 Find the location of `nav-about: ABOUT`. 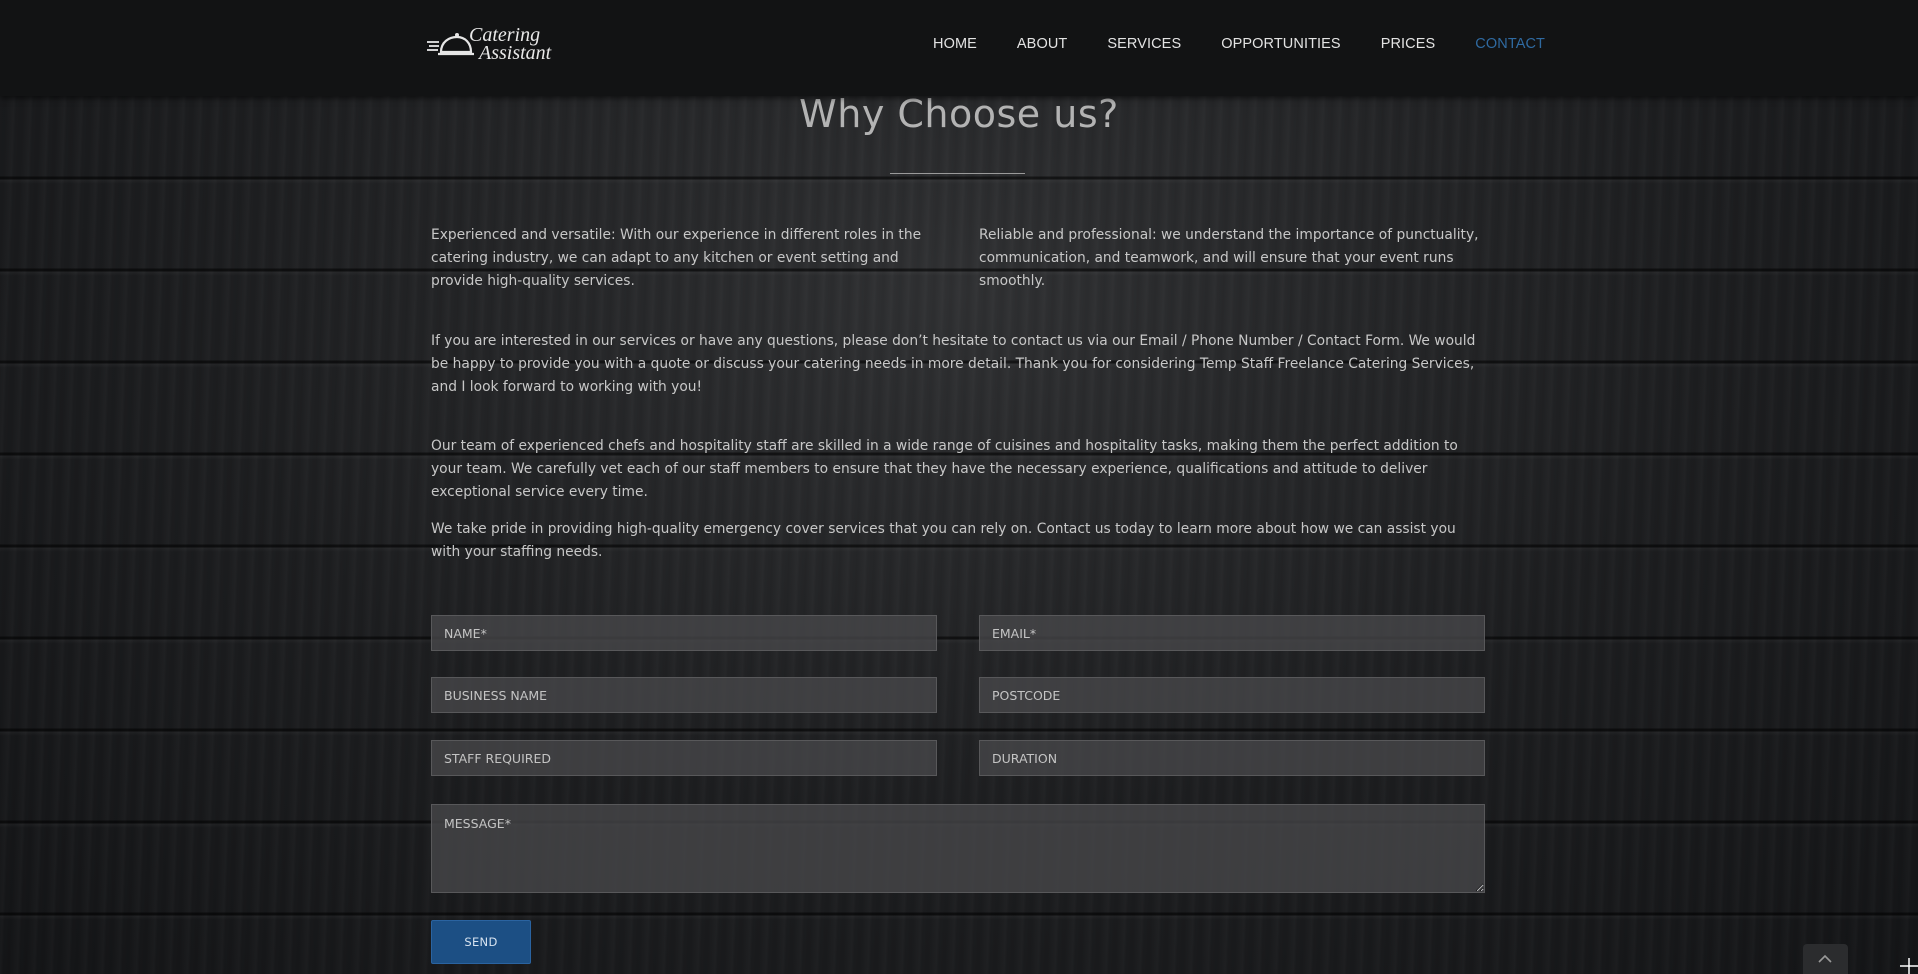

nav-about: ABOUT is located at coordinates (1042, 44).